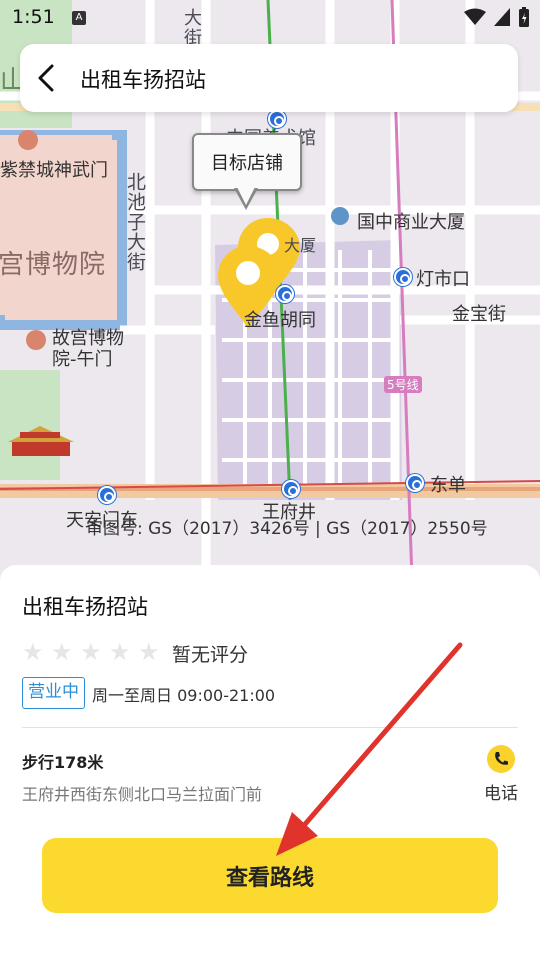 The height and width of the screenshot is (960, 540). Describe the element at coordinates (502, 17) in the screenshot. I see `signal-icon` at that location.